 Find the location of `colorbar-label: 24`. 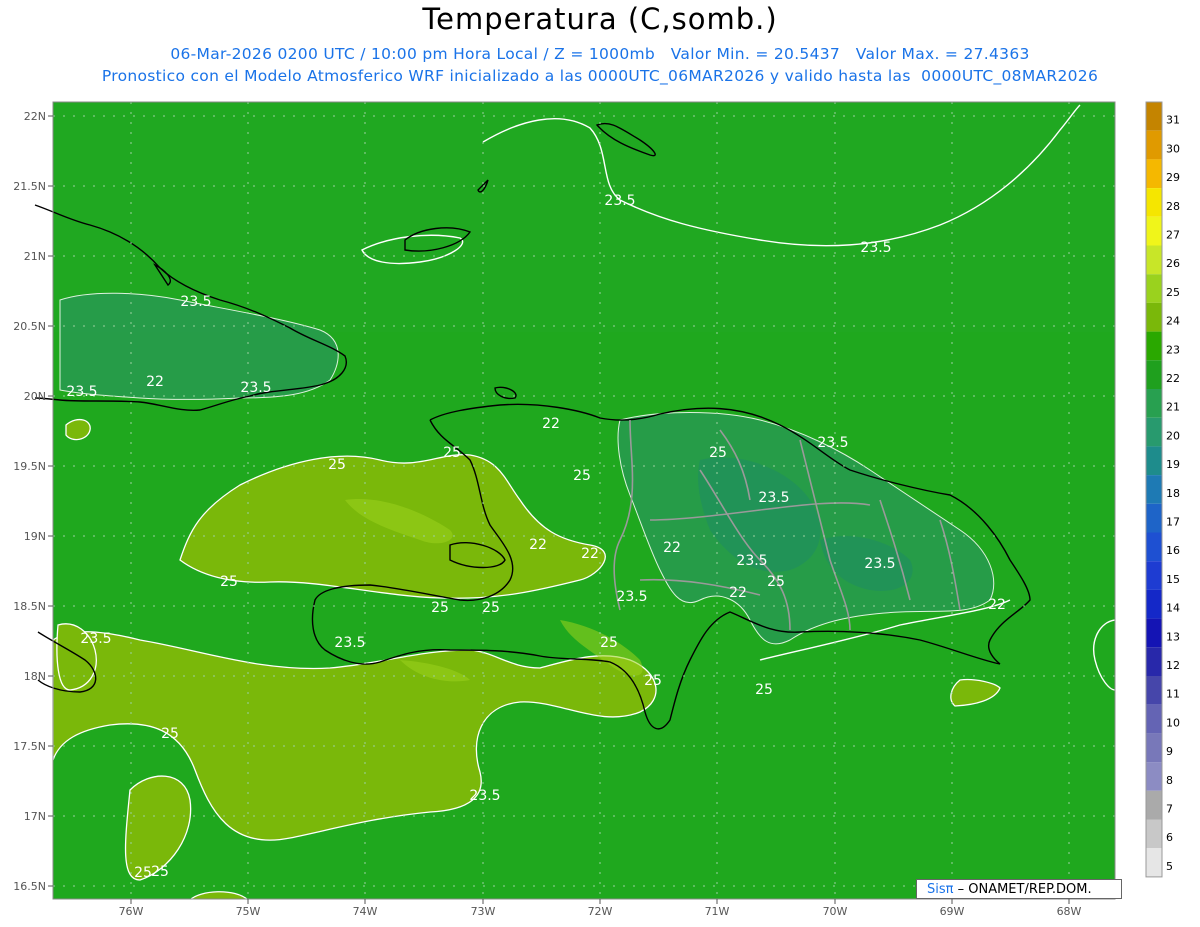

colorbar-label: 24 is located at coordinates (1173, 321).